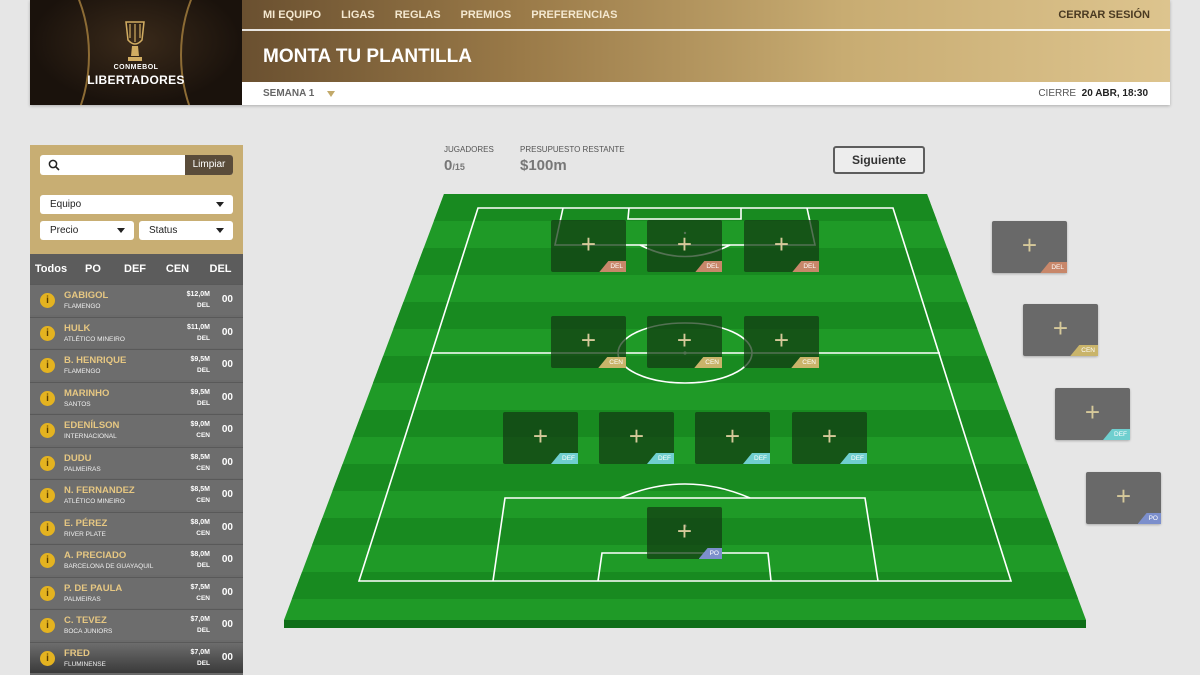 The width and height of the screenshot is (1200, 675). I want to click on bench-slot-del: + DEL, so click(1029, 247).